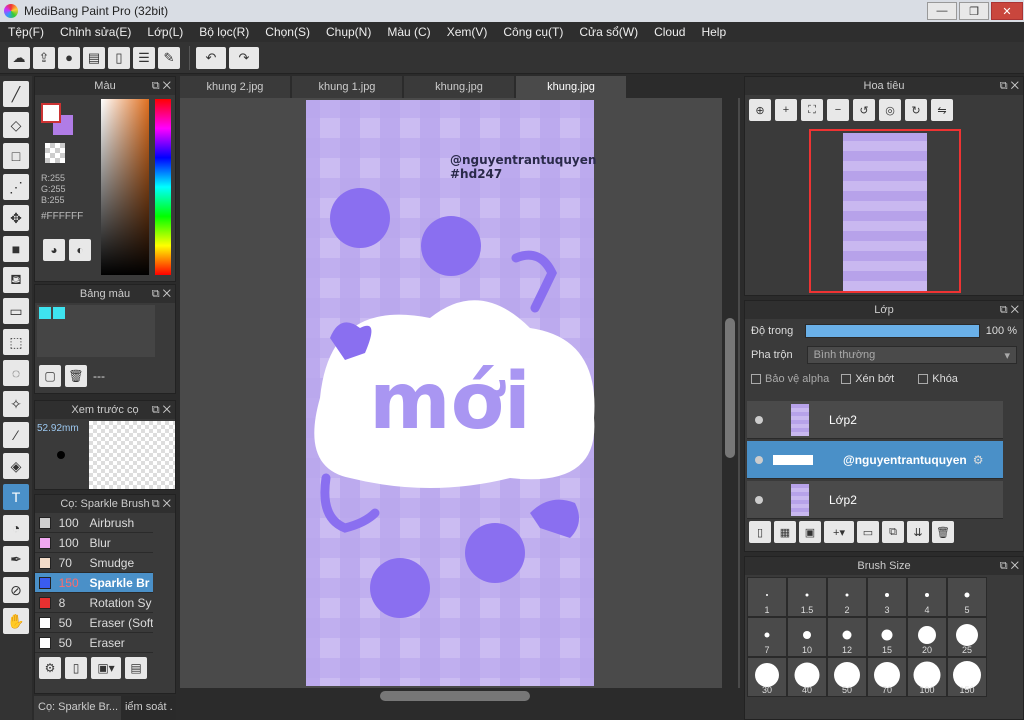 The height and width of the screenshot is (720, 1024). I want to click on brush-size-cell: 1.5, so click(807, 597).